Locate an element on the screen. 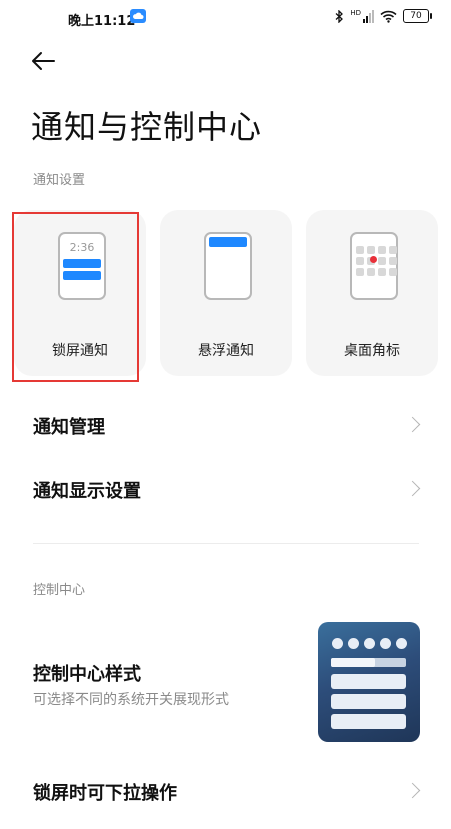 The width and height of the screenshot is (451, 829). badge-phone-icon is located at coordinates (374, 266).